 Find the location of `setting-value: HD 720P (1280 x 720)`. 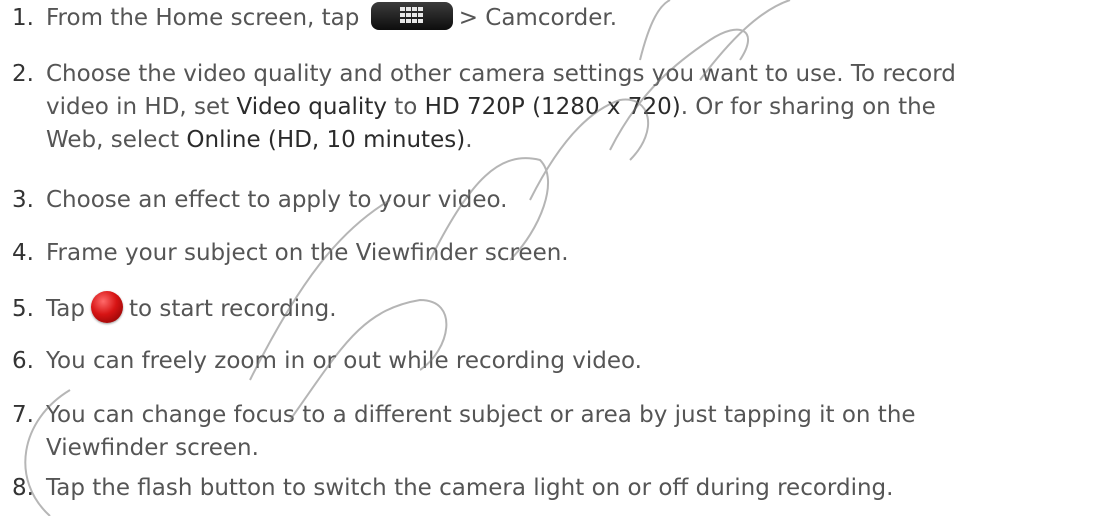

setting-value: HD 720P (1280 x 720) is located at coordinates (552, 107).